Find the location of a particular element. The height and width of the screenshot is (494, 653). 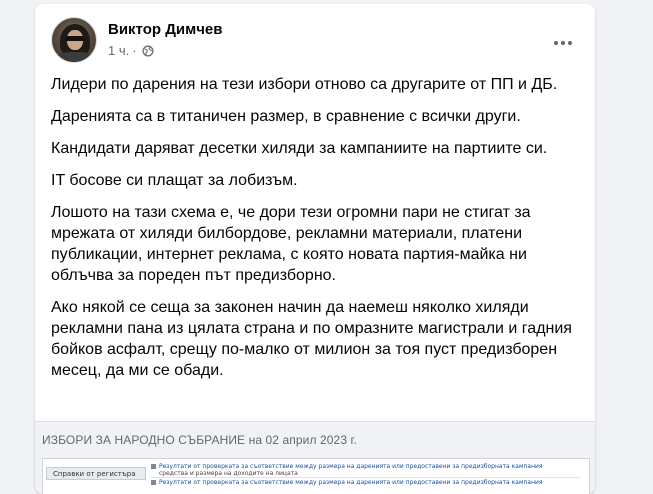

author-name: Виктор Димчев is located at coordinates (165, 29).